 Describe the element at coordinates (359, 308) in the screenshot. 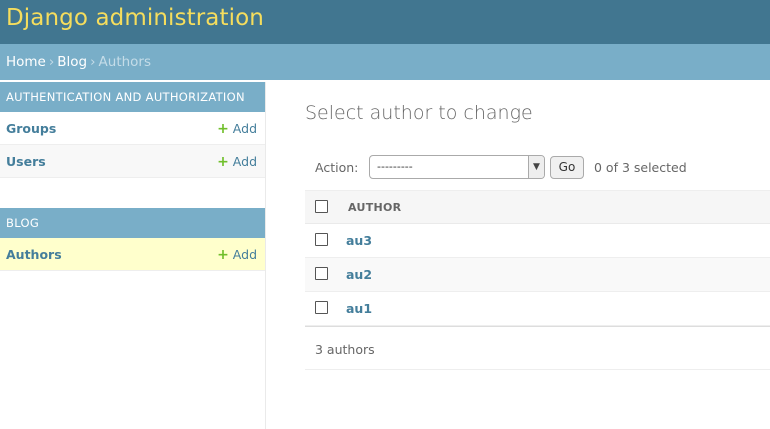

I see `author-link: au1` at that location.